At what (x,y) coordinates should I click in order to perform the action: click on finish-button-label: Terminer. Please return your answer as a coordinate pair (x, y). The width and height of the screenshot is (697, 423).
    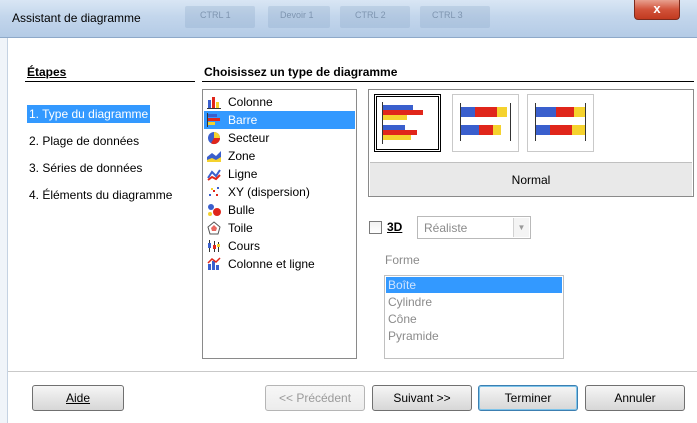
    Looking at the image, I should click on (528, 398).